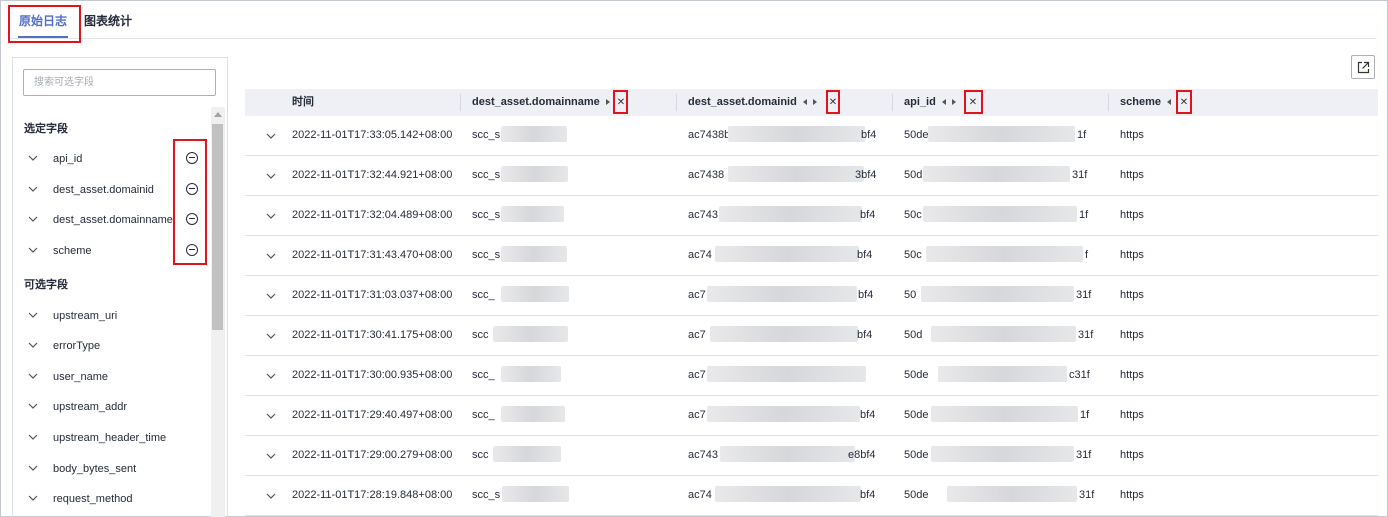  I want to click on cell-domainname: scc_, so click(483, 415).